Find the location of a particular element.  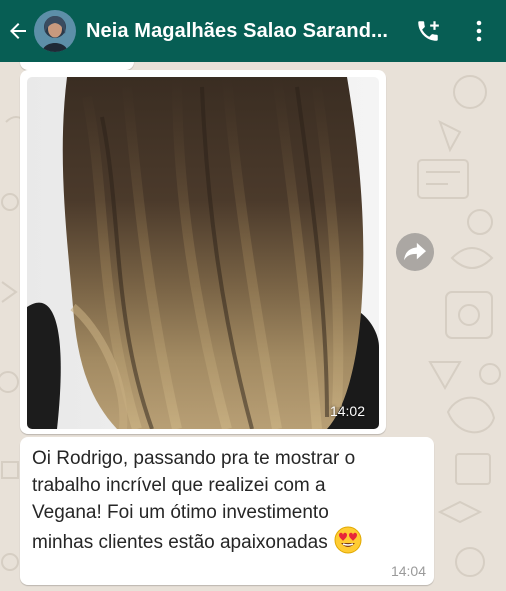

arrow-left-icon is located at coordinates (18, 31).